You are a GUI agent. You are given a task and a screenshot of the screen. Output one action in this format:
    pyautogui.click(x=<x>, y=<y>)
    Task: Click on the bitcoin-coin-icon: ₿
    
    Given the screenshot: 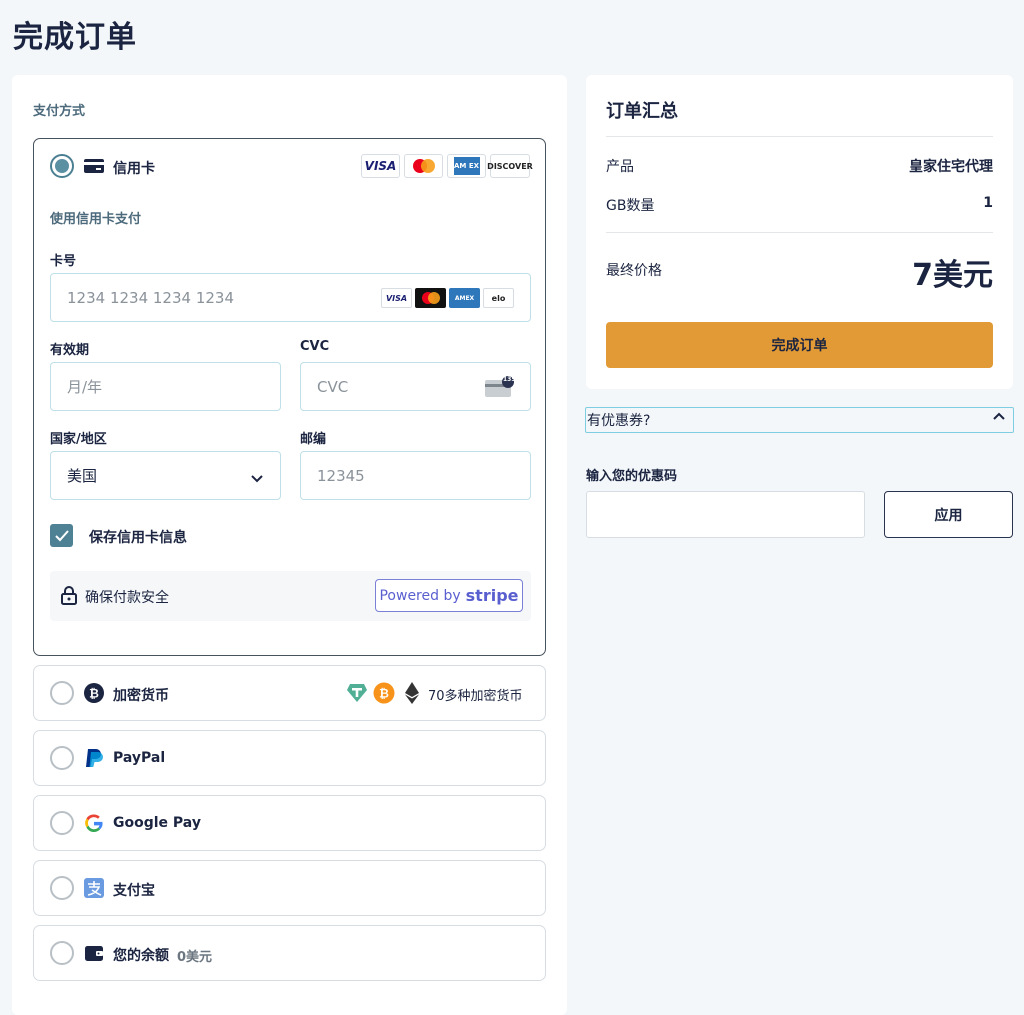 What is the action you would take?
    pyautogui.click(x=384, y=695)
    